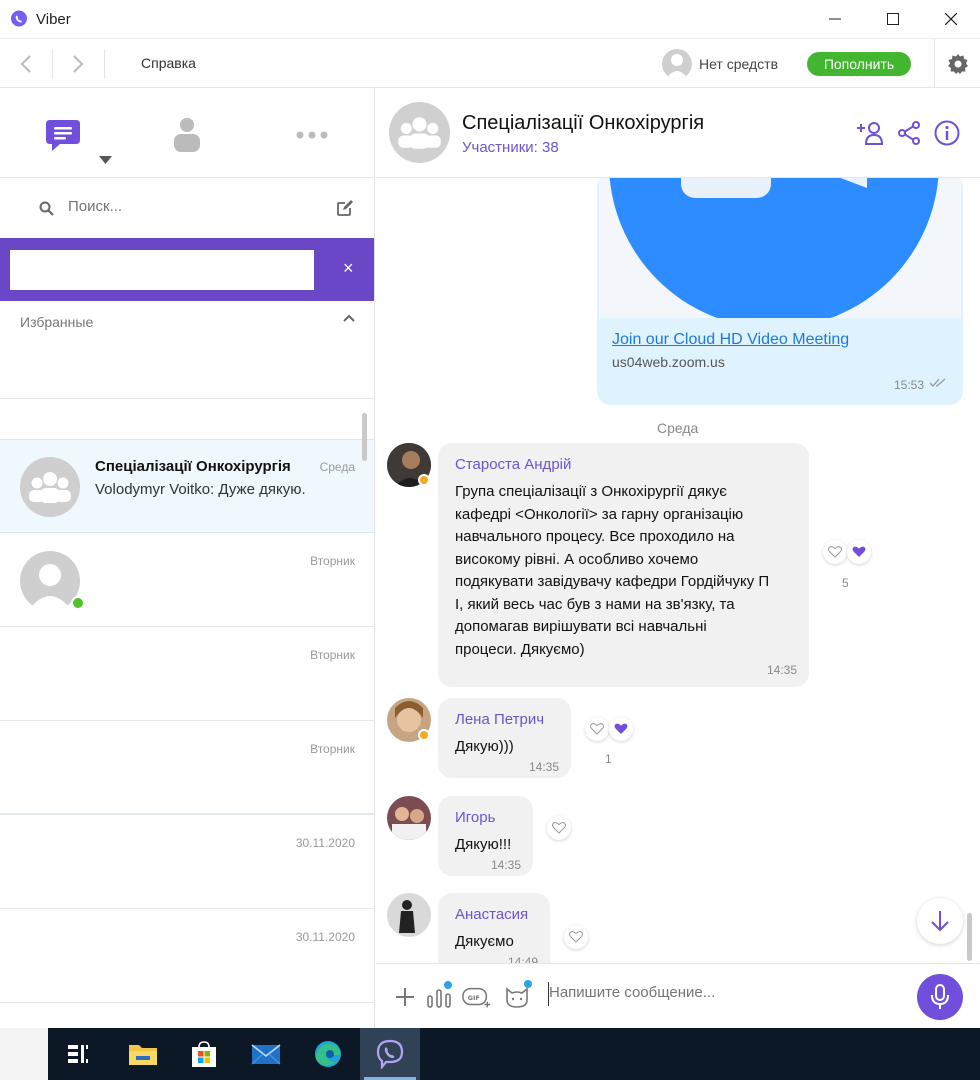 The height and width of the screenshot is (1080, 980). What do you see at coordinates (105, 160) in the screenshot?
I see `caret-down-icon` at bounding box center [105, 160].